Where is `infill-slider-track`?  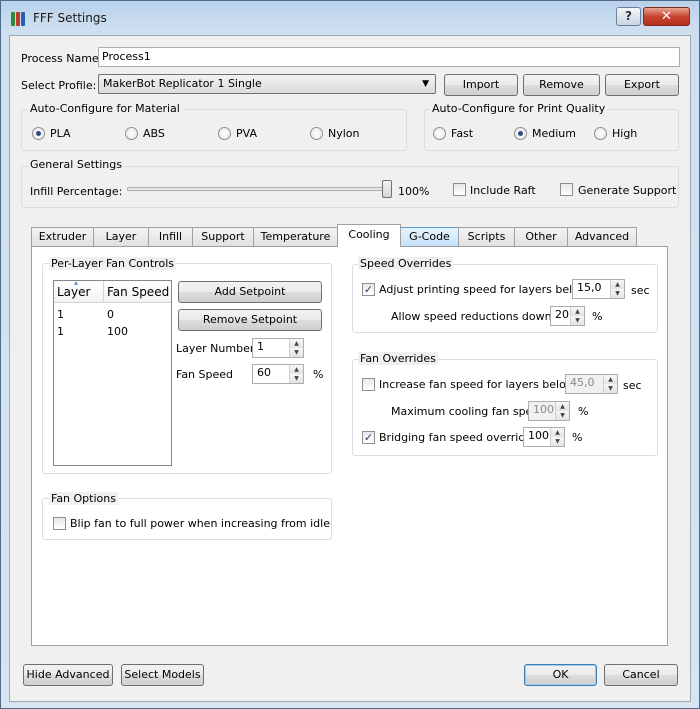
infill-slider-track is located at coordinates (259, 189).